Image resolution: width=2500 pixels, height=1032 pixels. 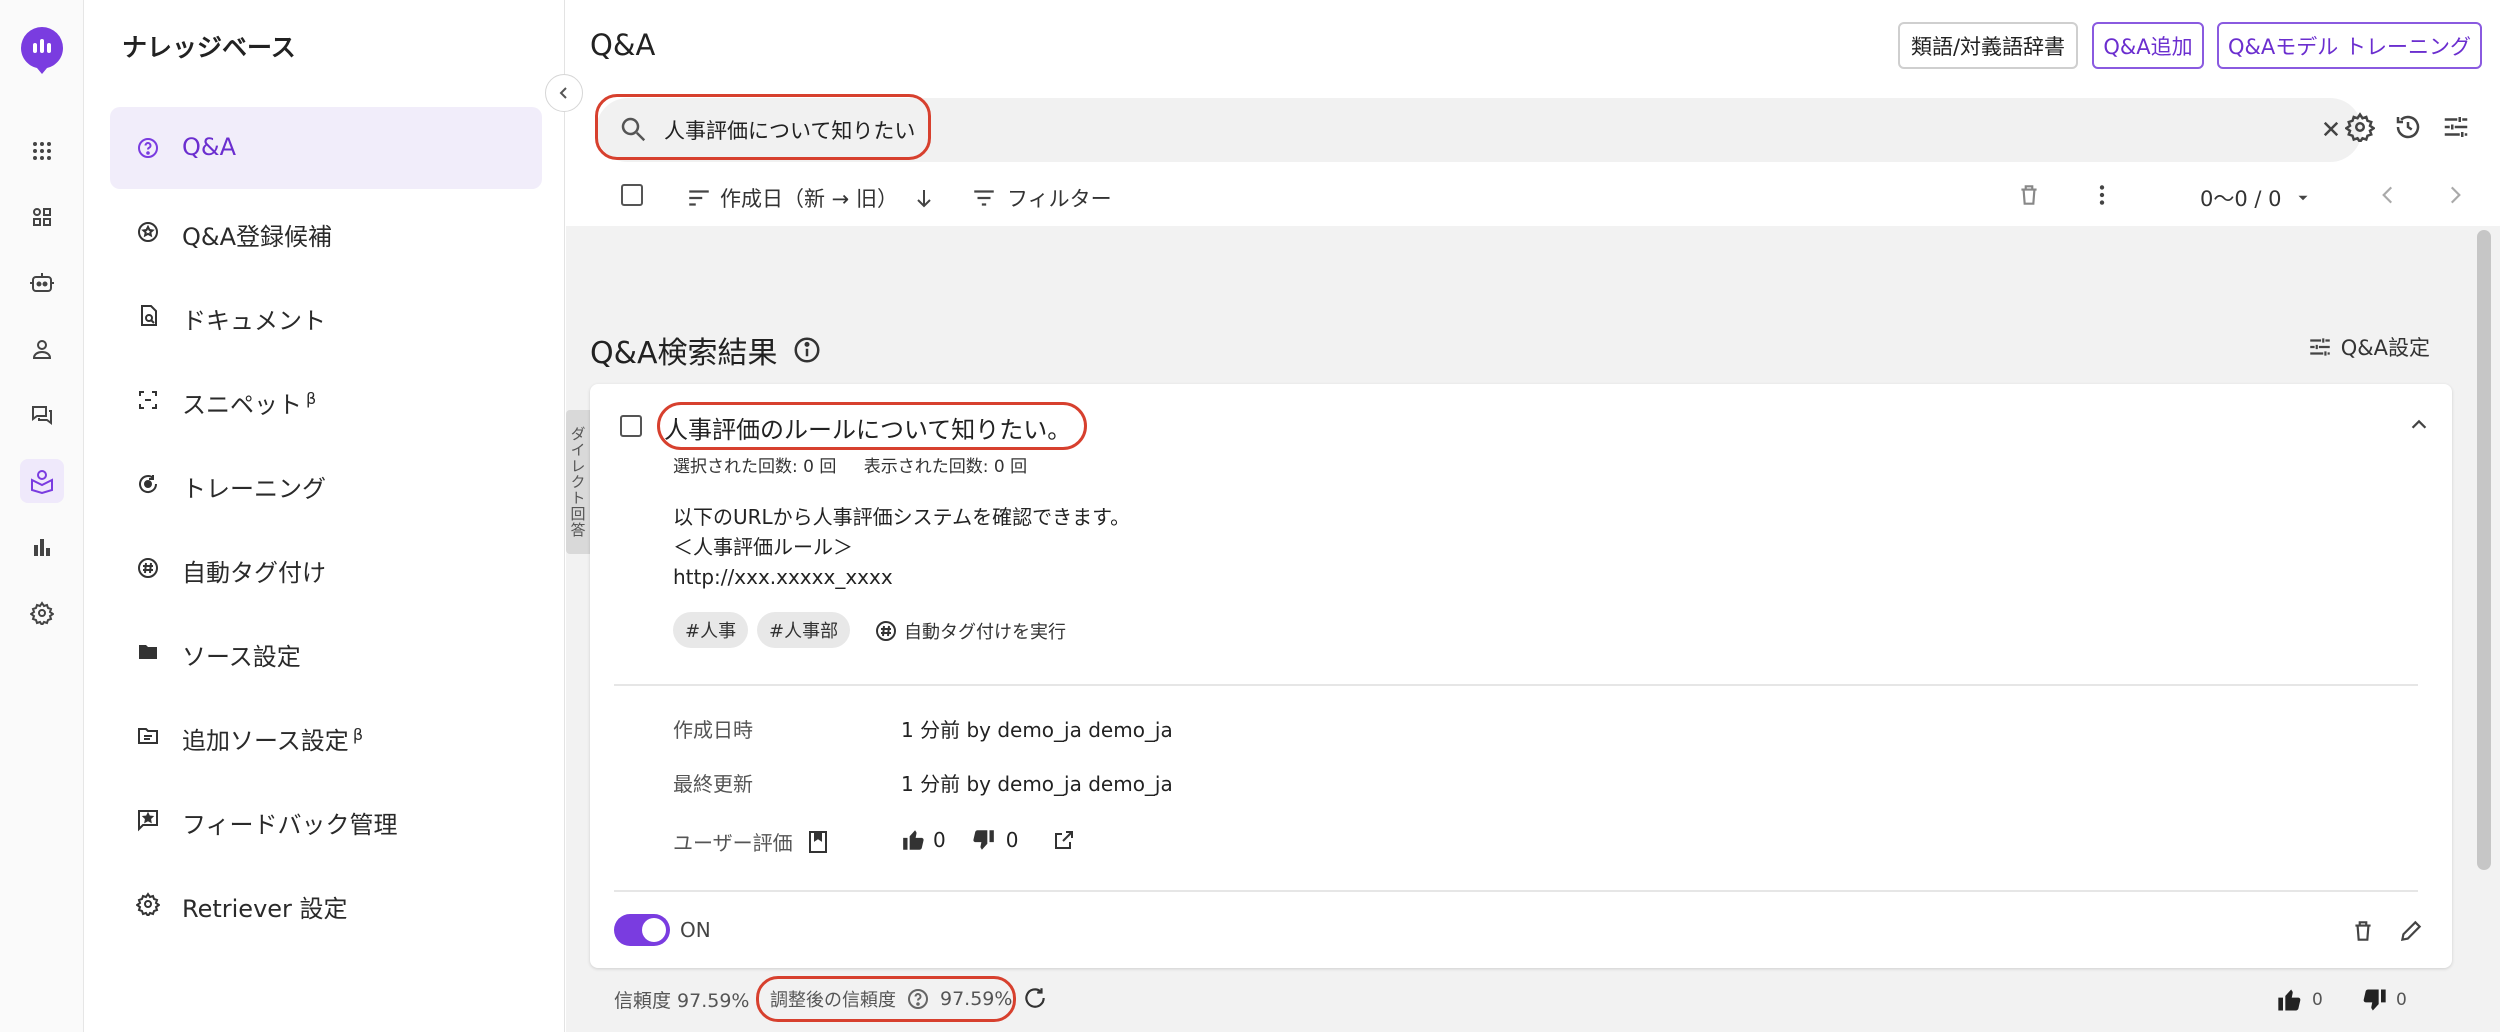 What do you see at coordinates (2385, 348) in the screenshot?
I see `qa-settings-label: Q&A設定` at bounding box center [2385, 348].